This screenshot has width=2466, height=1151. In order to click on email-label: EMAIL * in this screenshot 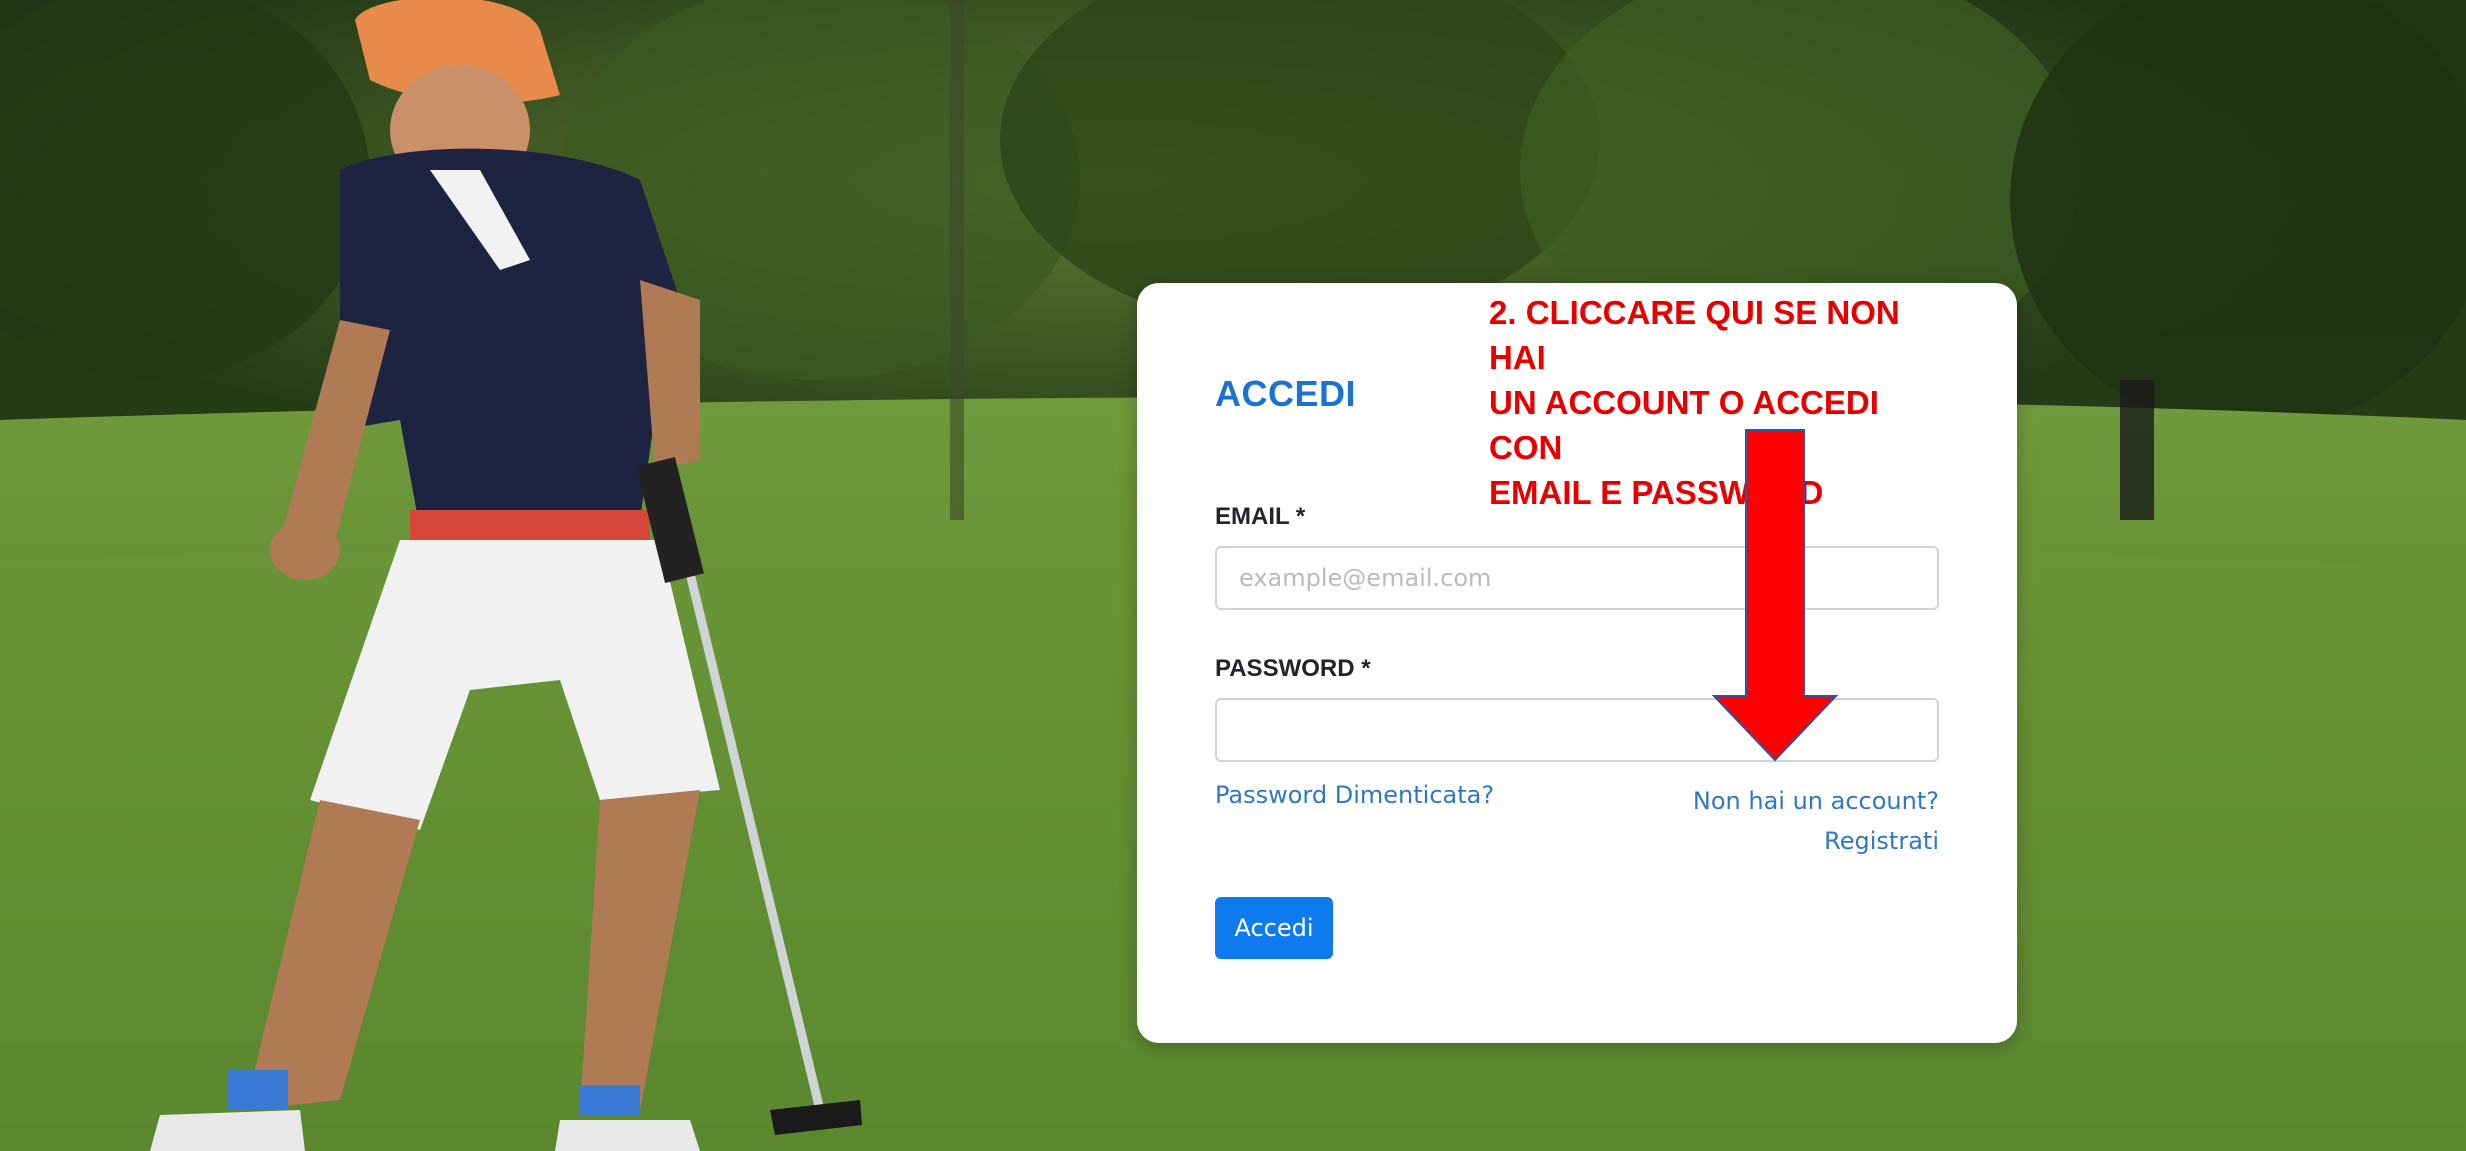, I will do `click(1260, 516)`.